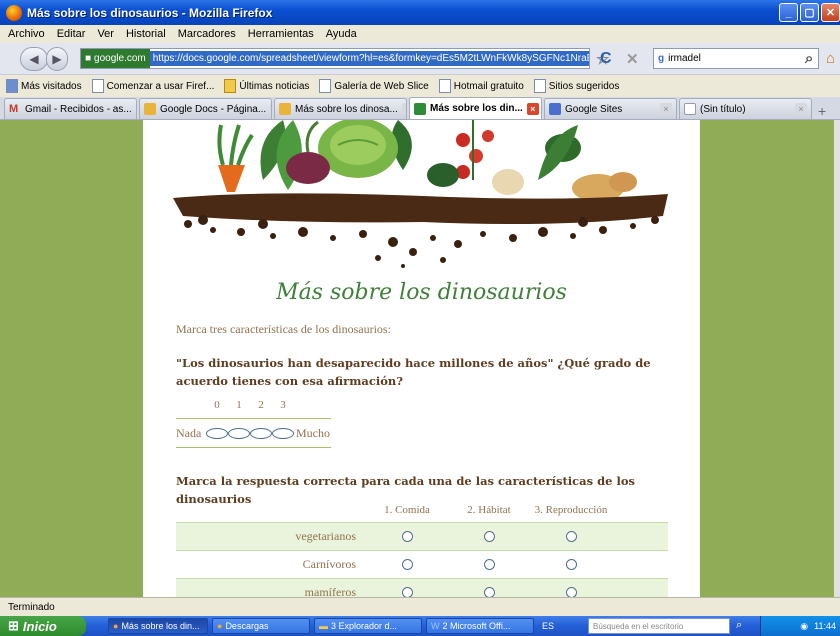 Image resolution: width=840 pixels, height=636 pixels. I want to click on search-box: g irmadel, so click(736, 58).